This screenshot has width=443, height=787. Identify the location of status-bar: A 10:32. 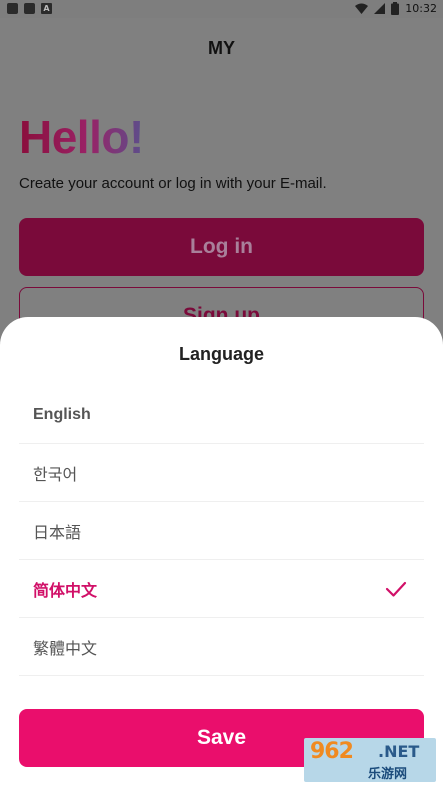
(221, 9).